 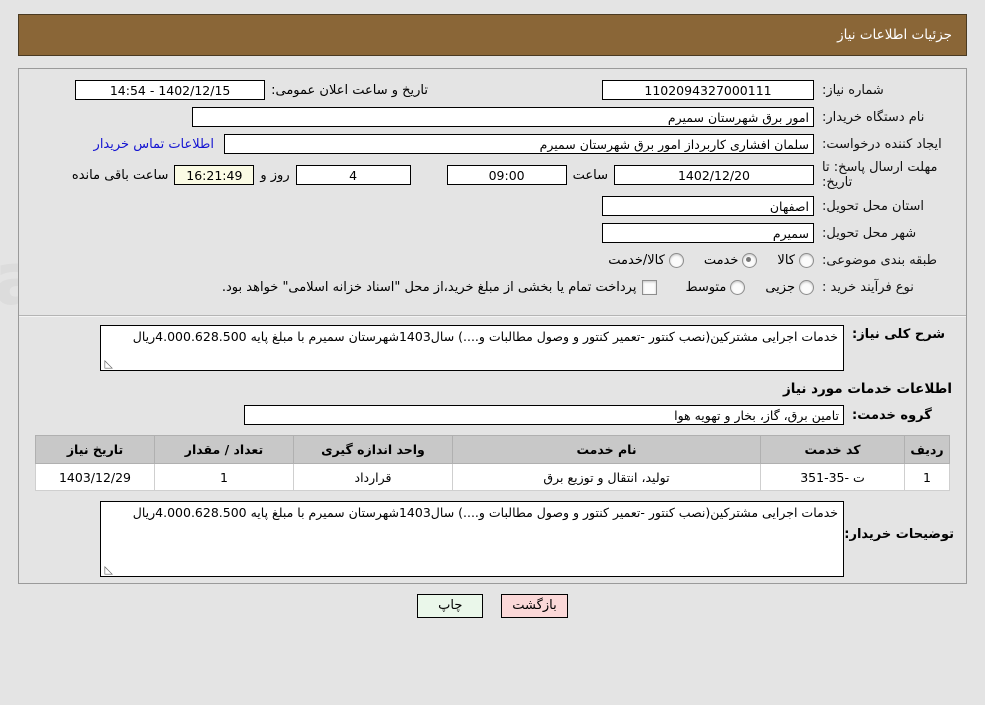 What do you see at coordinates (275, 175) in the screenshot?
I see `days-label: روز و` at bounding box center [275, 175].